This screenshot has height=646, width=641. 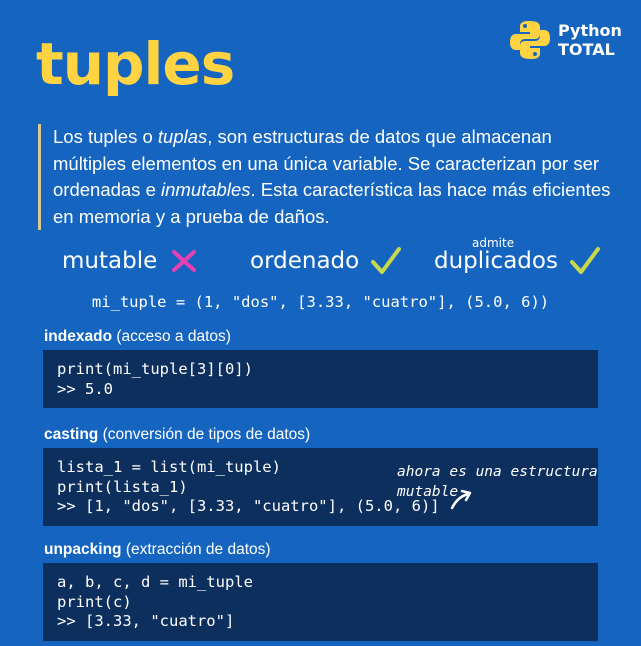 What do you see at coordinates (110, 261) in the screenshot?
I see `feature-mutable-label: mutable` at bounding box center [110, 261].